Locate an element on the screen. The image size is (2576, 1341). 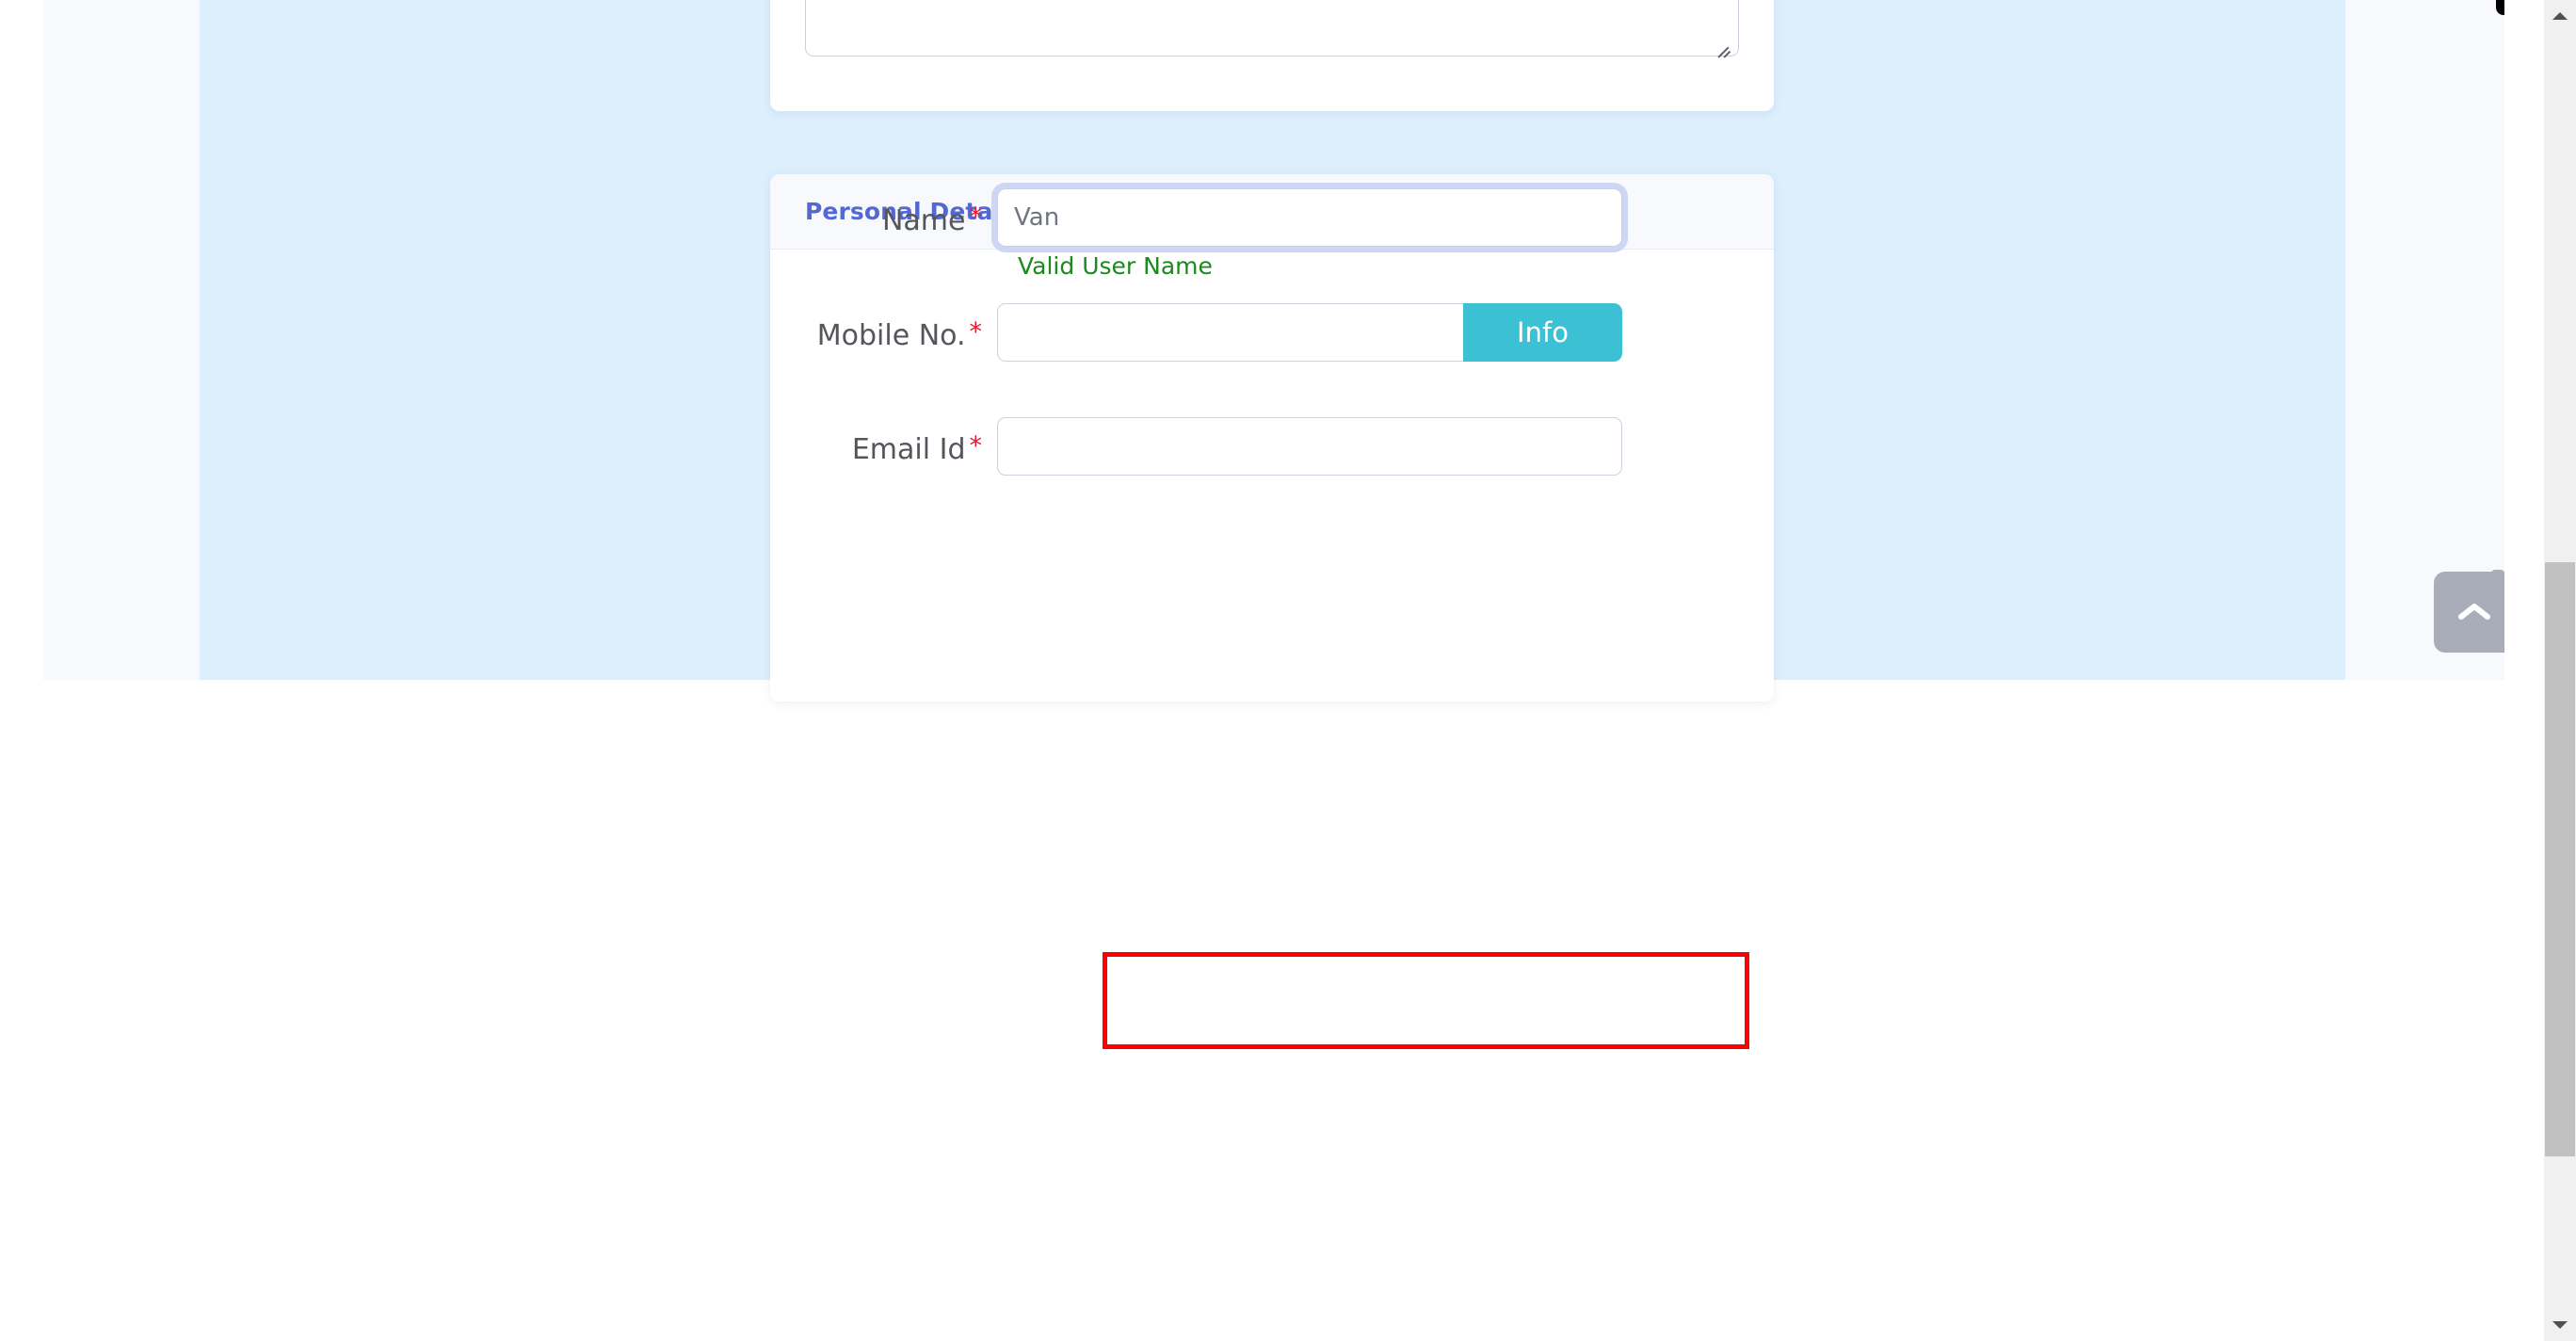
mobile-input is located at coordinates (1230, 332).